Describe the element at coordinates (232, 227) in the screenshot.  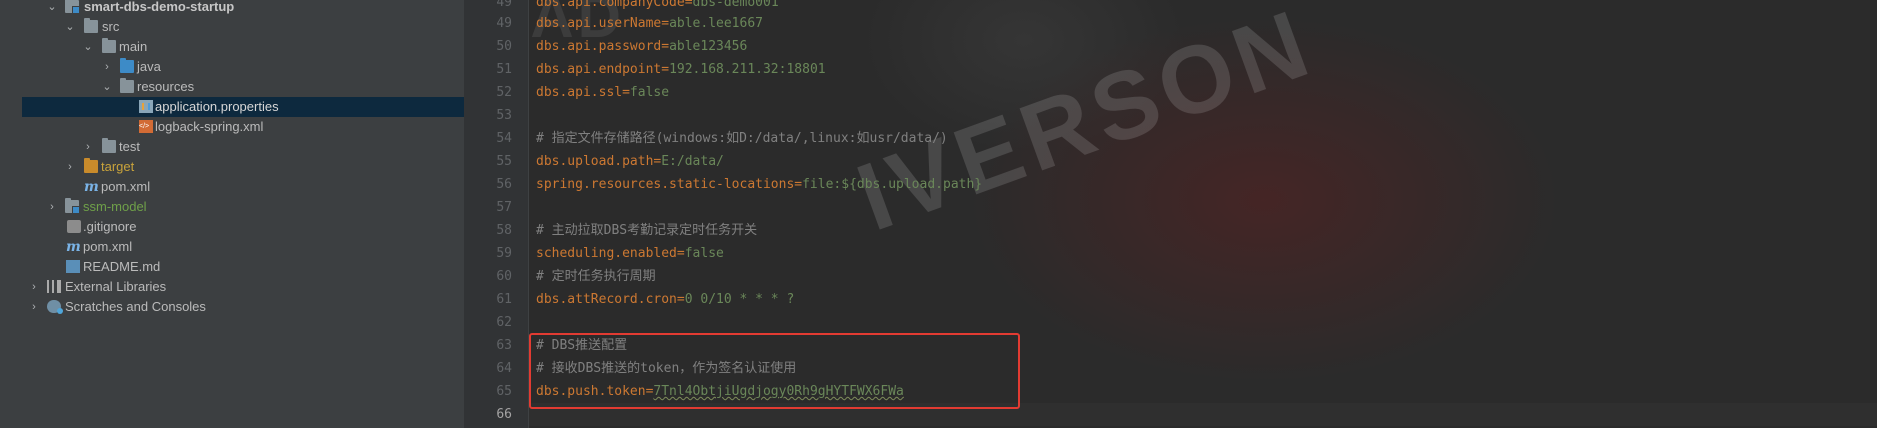
I see `tree-item-gitignore: .gitignore` at that location.